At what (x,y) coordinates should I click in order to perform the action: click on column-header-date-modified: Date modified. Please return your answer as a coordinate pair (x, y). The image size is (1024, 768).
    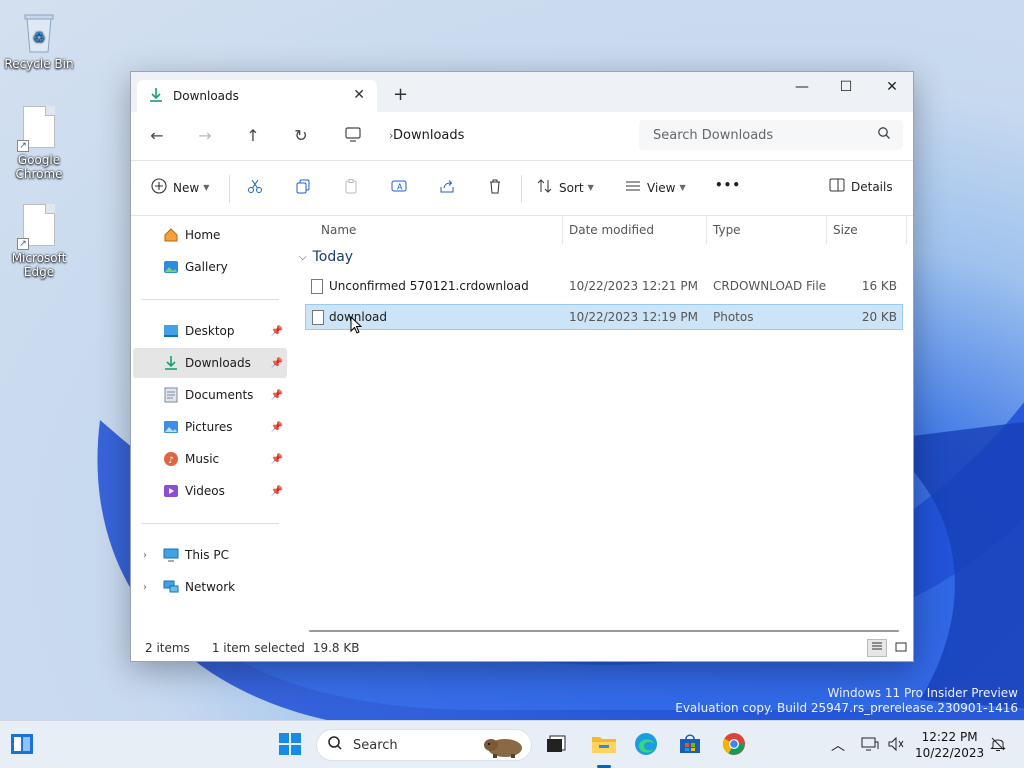
    Looking at the image, I should click on (635, 230).